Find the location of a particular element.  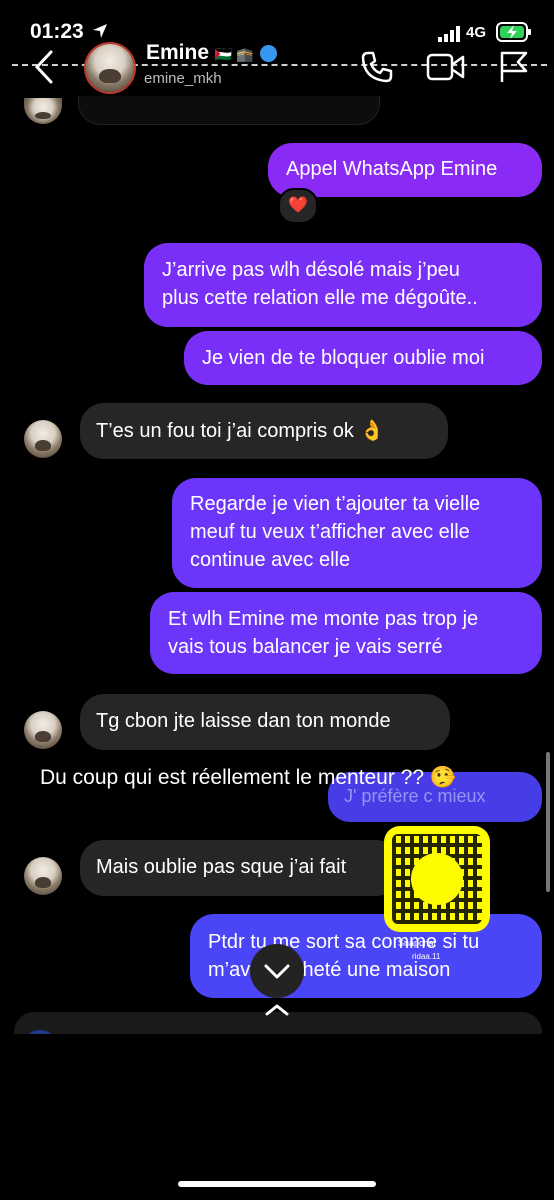

clipped-message-bubble is located at coordinates (229, 110).